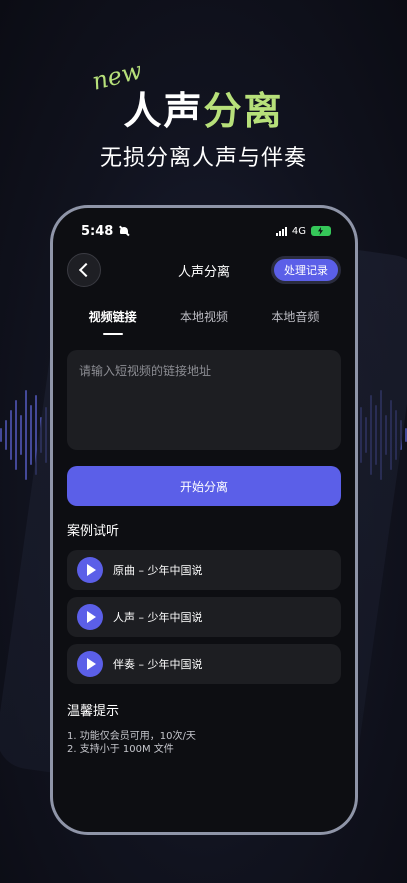  Describe the element at coordinates (124, 231) in the screenshot. I see `mute-bell-icon` at that location.